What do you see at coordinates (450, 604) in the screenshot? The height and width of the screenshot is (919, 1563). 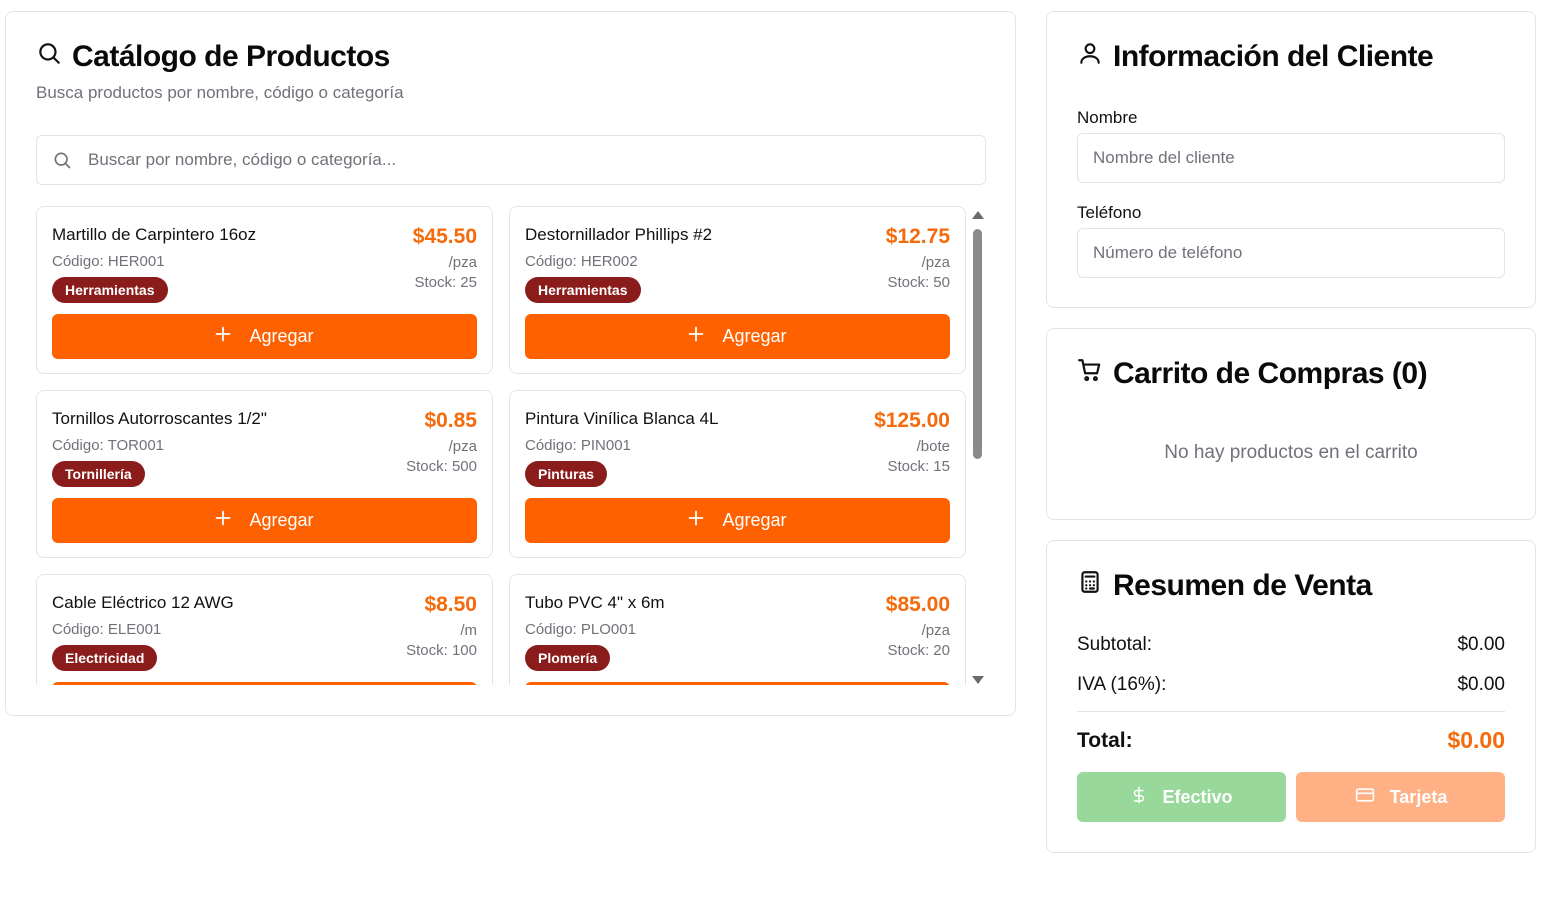 I see `product-price: $8.50` at bounding box center [450, 604].